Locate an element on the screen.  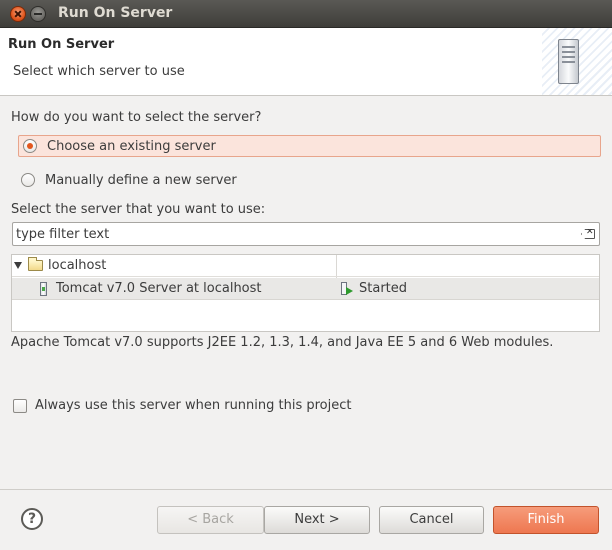
always-use-checkbox is located at coordinates (20, 405).